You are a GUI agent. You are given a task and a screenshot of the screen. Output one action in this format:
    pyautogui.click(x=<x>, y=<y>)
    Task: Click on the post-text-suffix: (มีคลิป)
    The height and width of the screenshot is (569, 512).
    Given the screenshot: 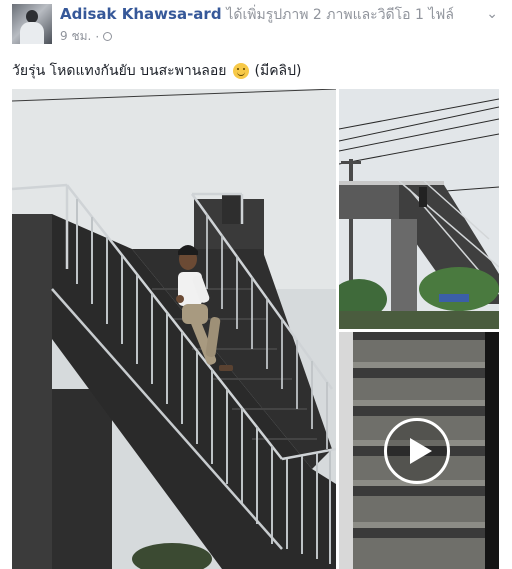 What is the action you would take?
    pyautogui.click(x=278, y=71)
    